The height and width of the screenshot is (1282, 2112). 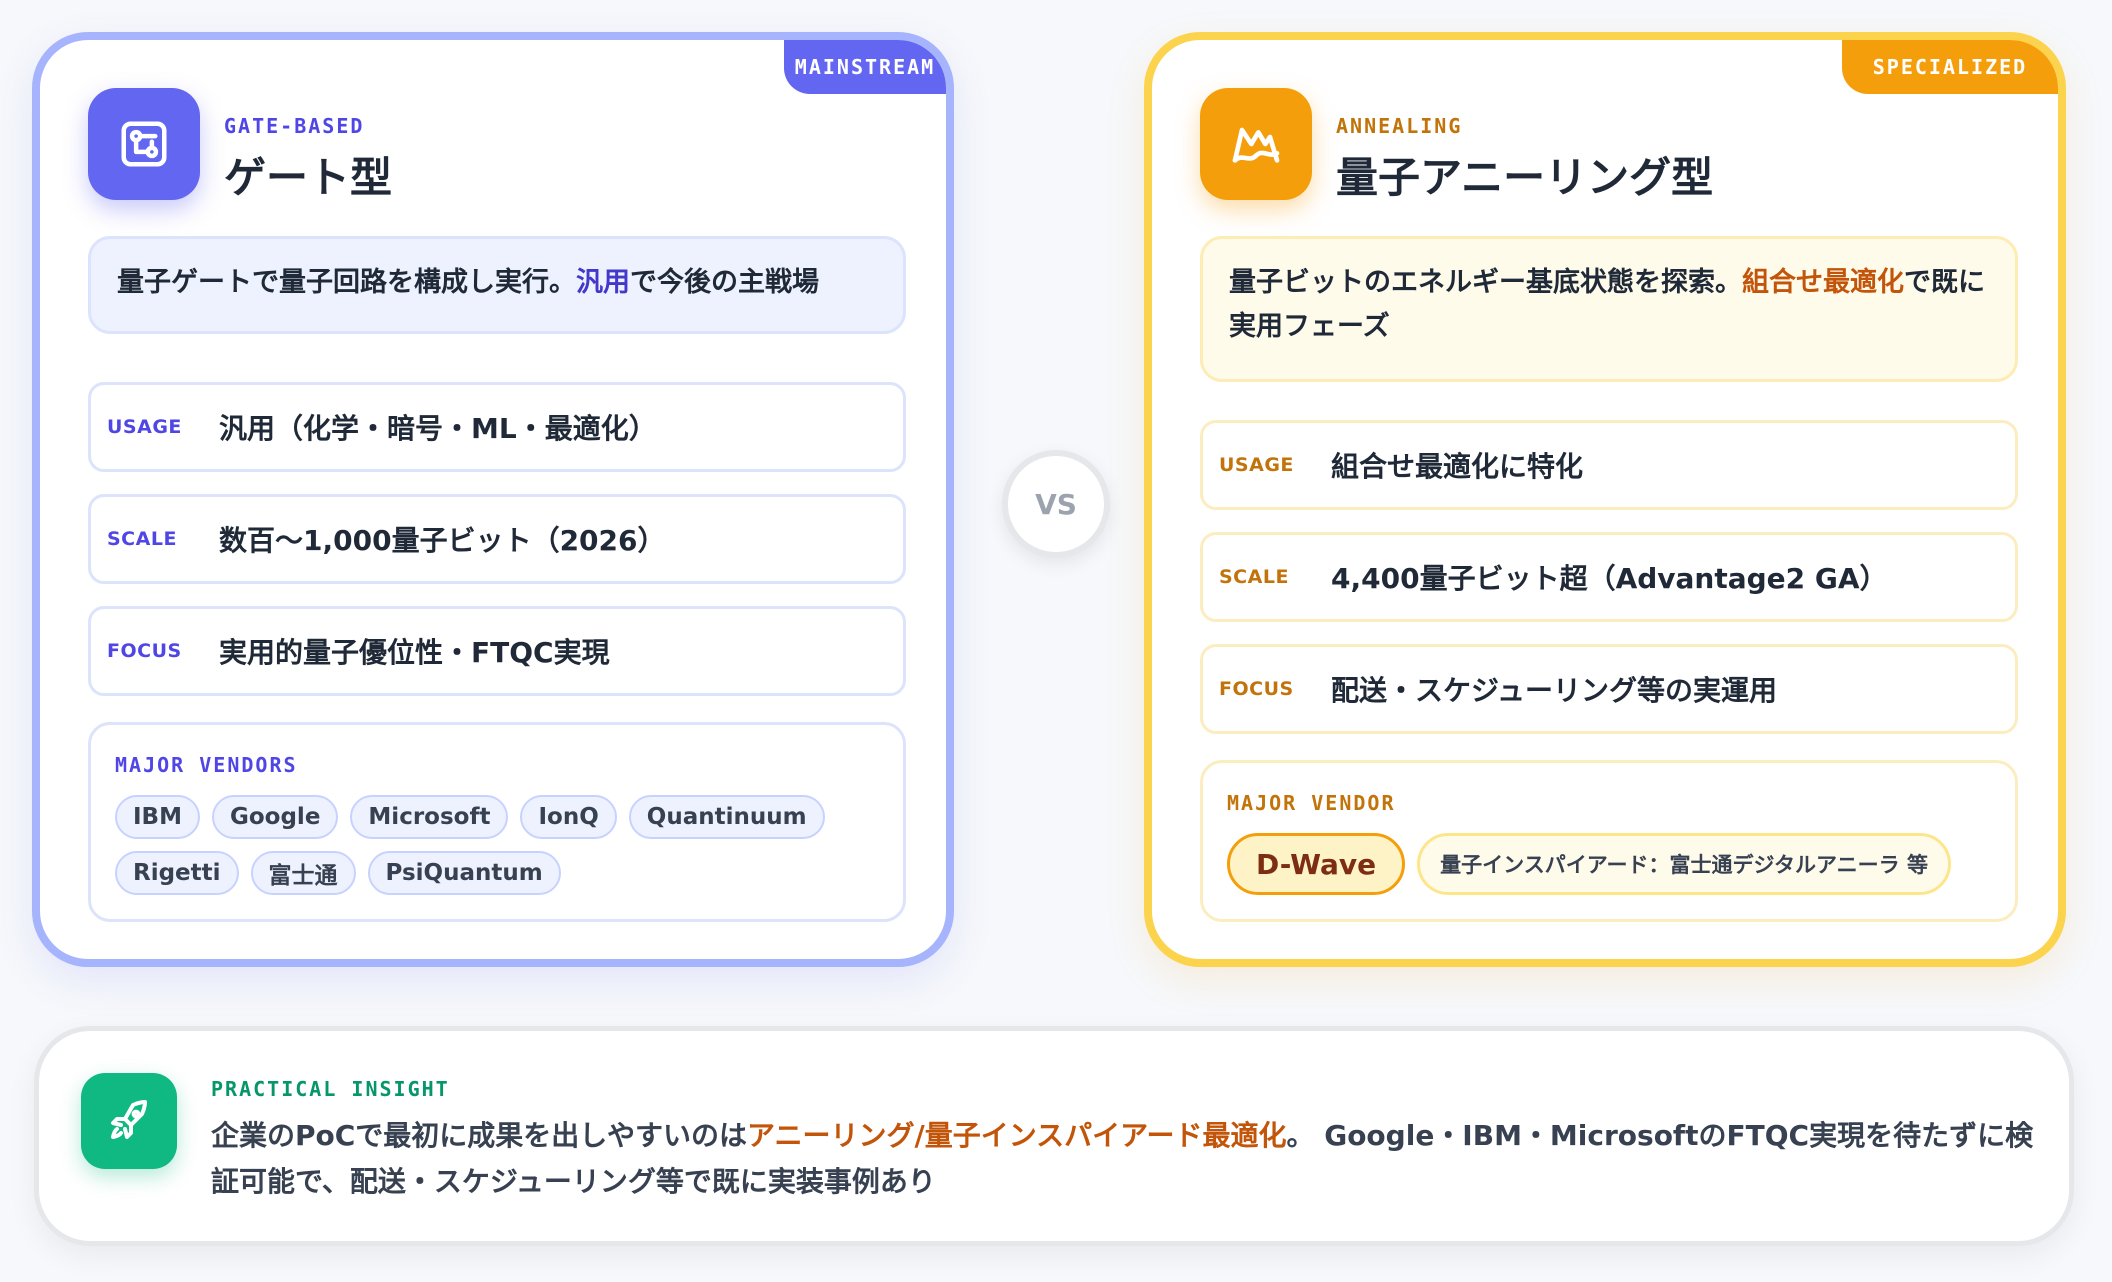 I want to click on gate-focus-row: FOCUS 実用的量子優位性・FTQC実現, so click(x=497, y=651).